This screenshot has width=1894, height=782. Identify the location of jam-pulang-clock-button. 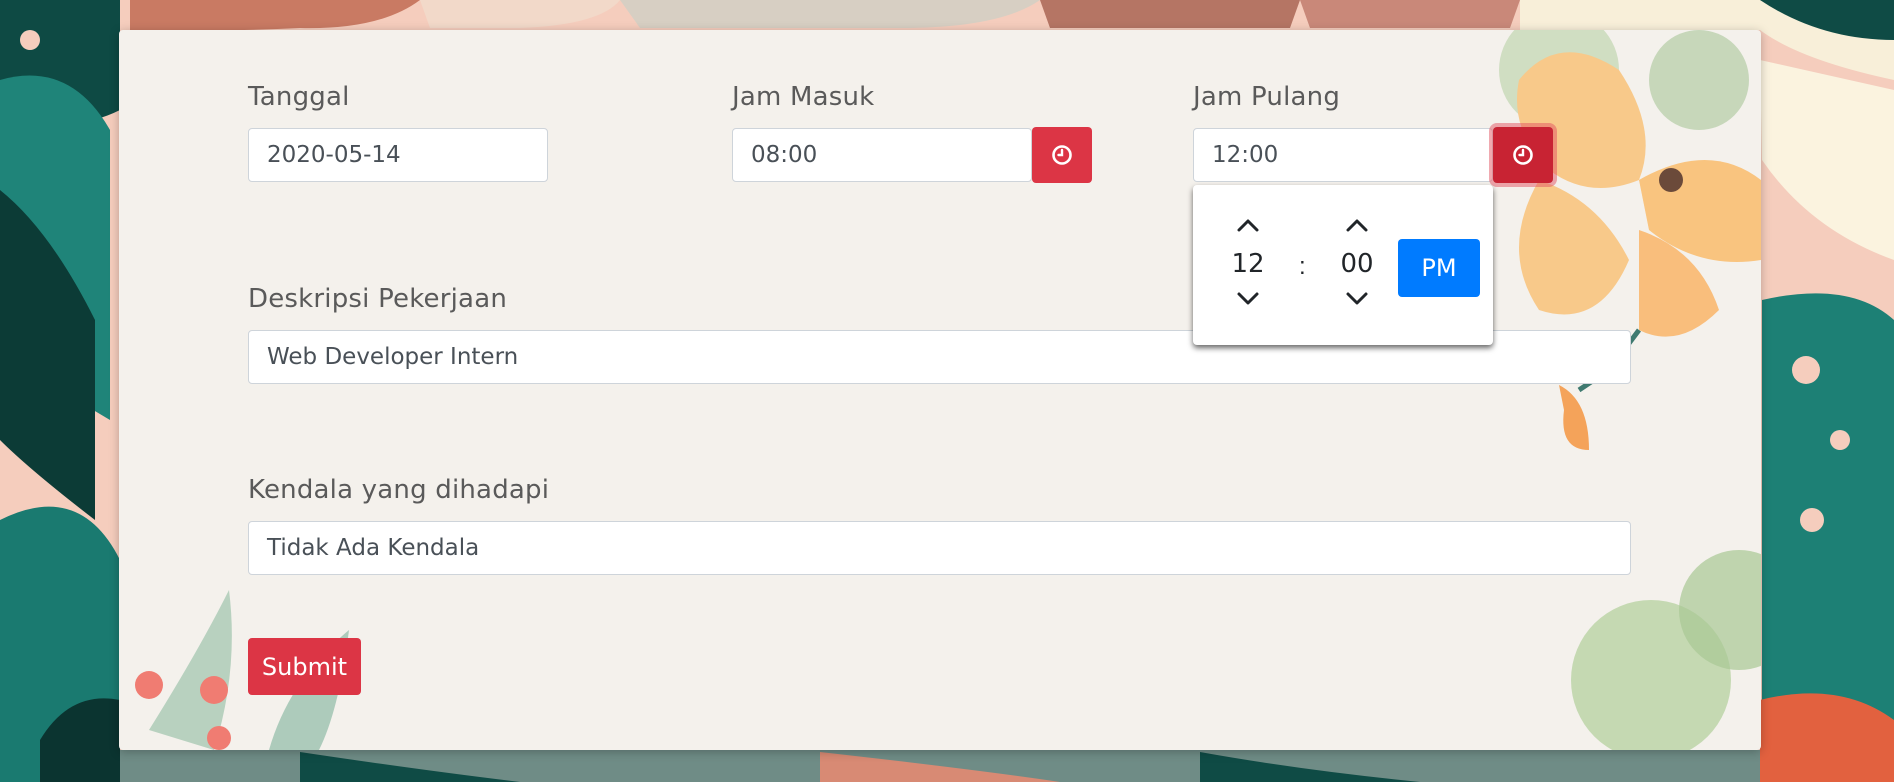
(1523, 155).